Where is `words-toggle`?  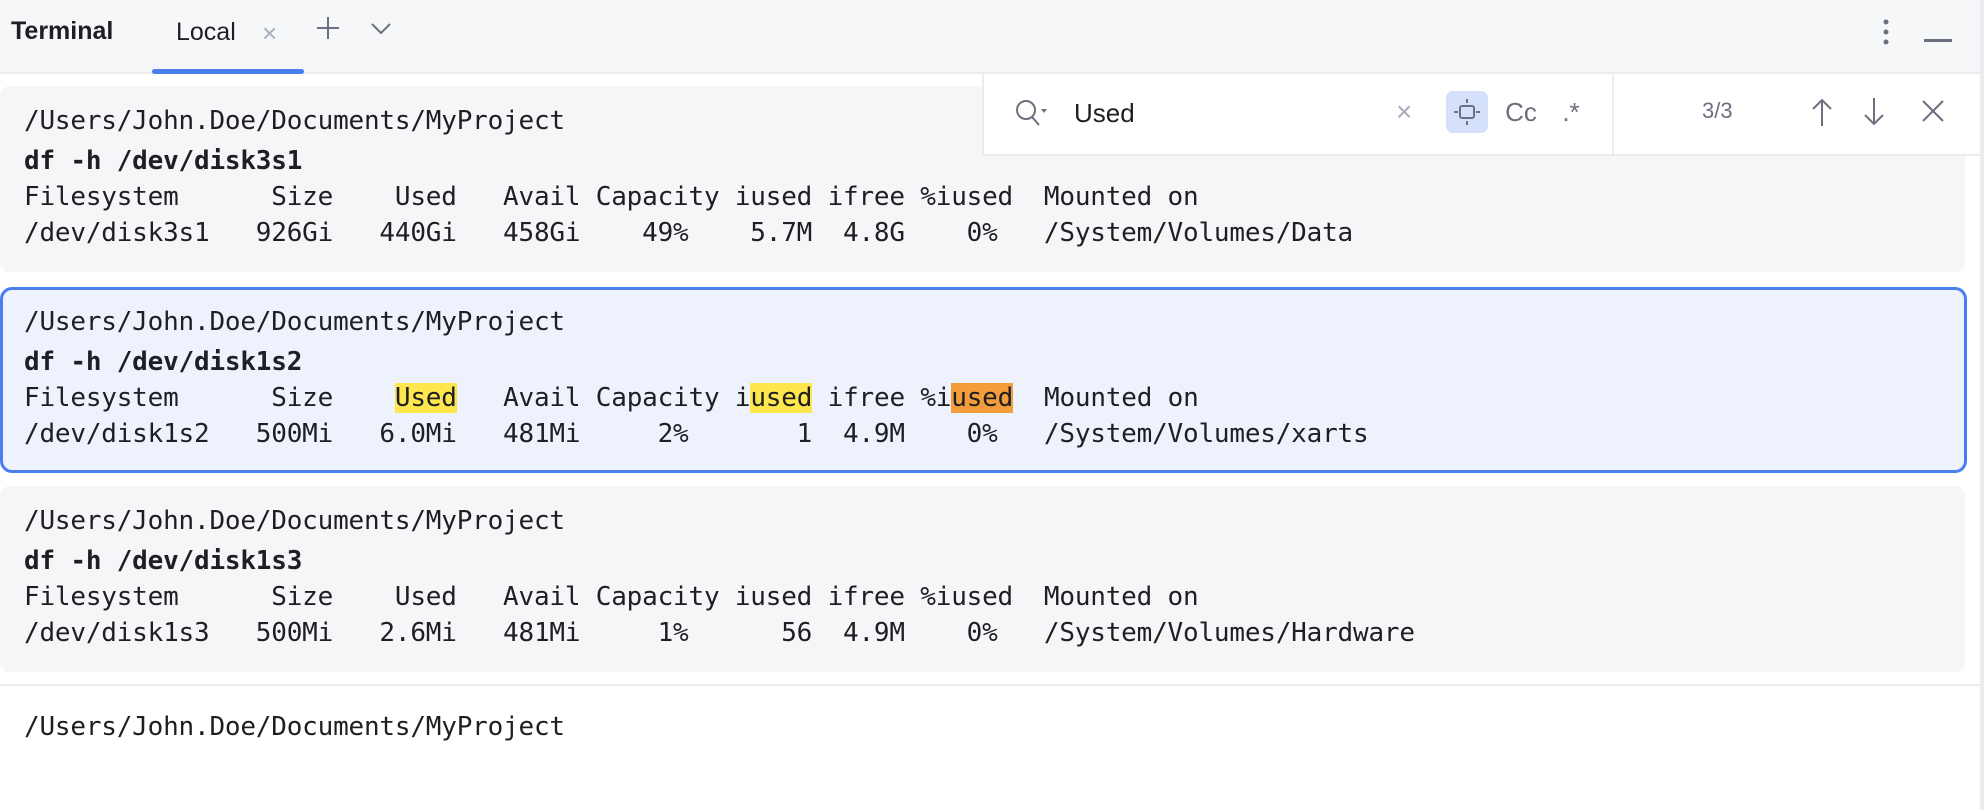 words-toggle is located at coordinates (1467, 112).